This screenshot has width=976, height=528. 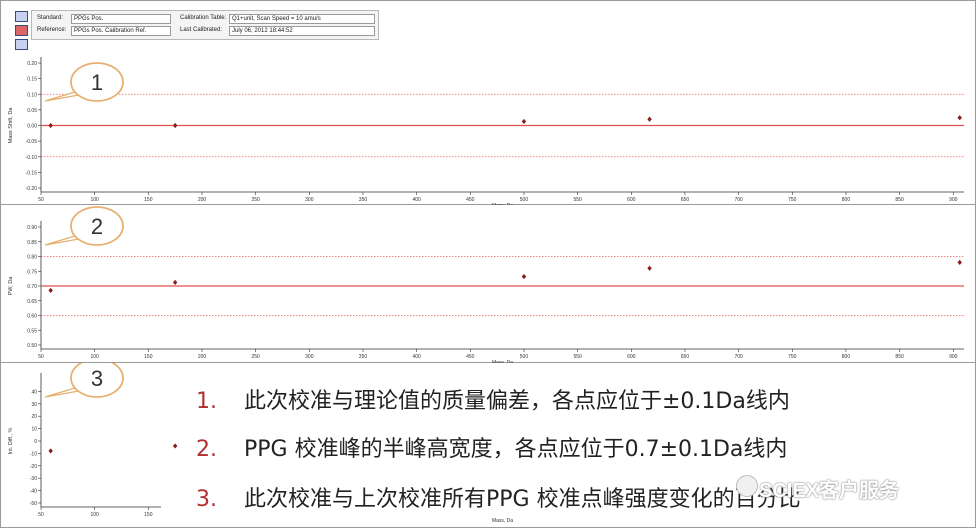 What do you see at coordinates (32, 95) in the screenshot?
I see `y-tick-label: 0.10` at bounding box center [32, 95].